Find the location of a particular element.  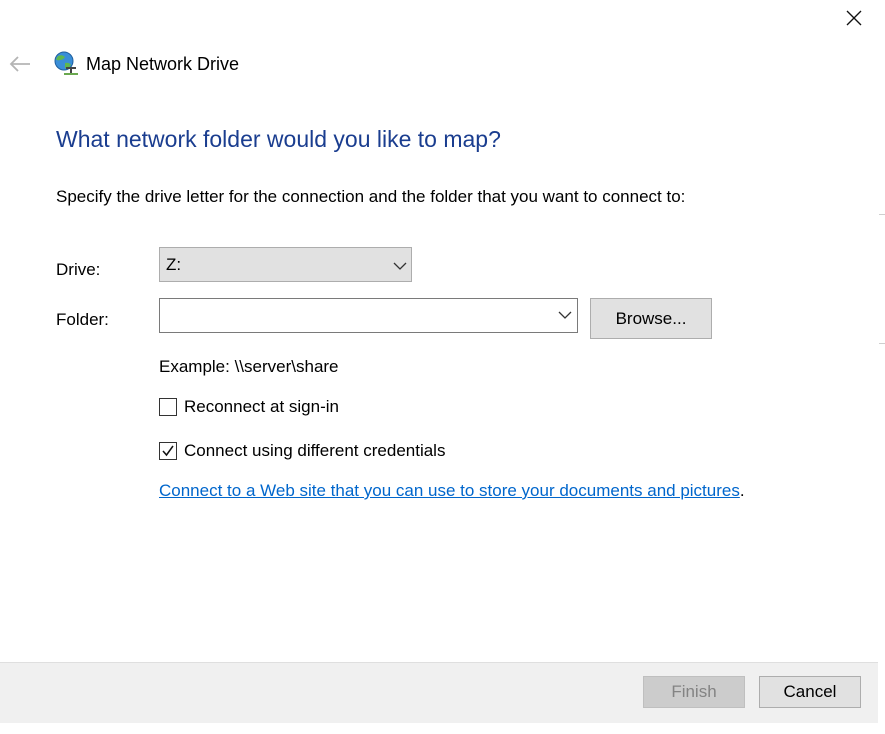

reconnect-checkbox-row: Reconnect at sign-in is located at coordinates (249, 407).